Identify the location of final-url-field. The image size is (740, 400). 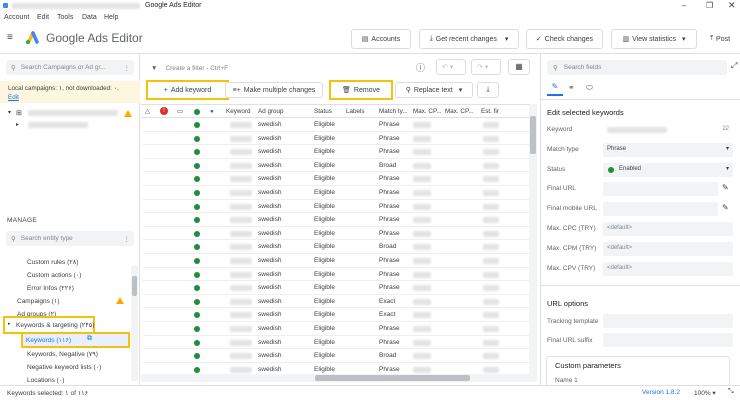
(660, 189).